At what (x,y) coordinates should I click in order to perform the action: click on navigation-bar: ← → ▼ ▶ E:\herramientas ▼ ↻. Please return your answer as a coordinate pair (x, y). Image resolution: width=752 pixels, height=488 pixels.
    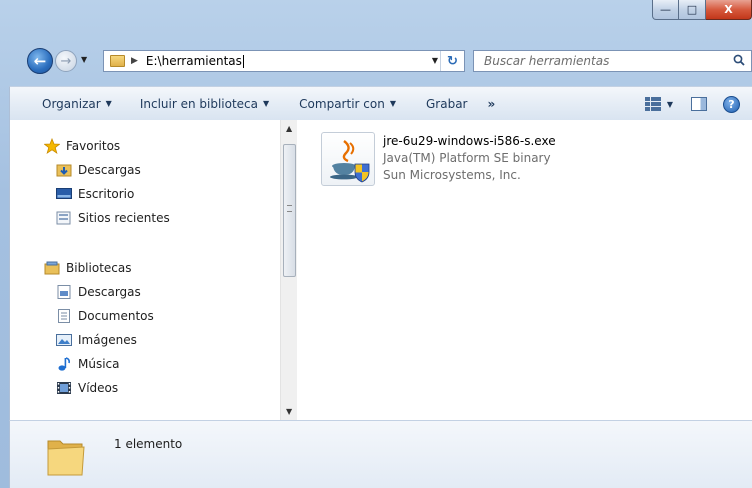
    Looking at the image, I should click on (376, 61).